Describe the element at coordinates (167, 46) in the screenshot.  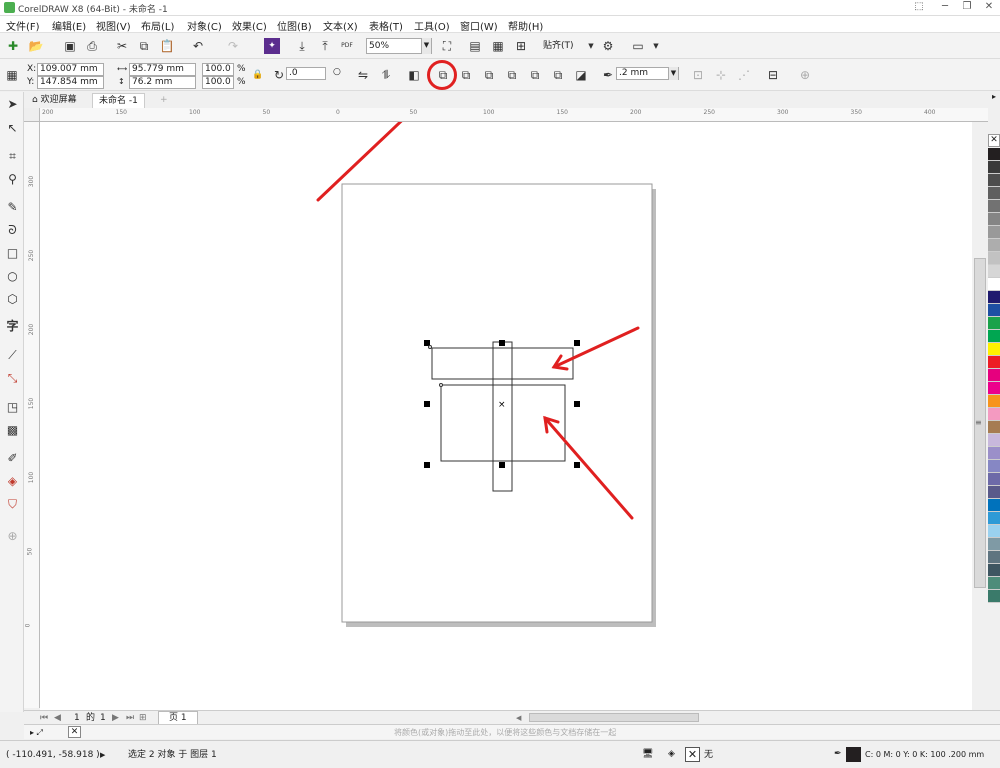
I see `paste-icon: 📋` at that location.